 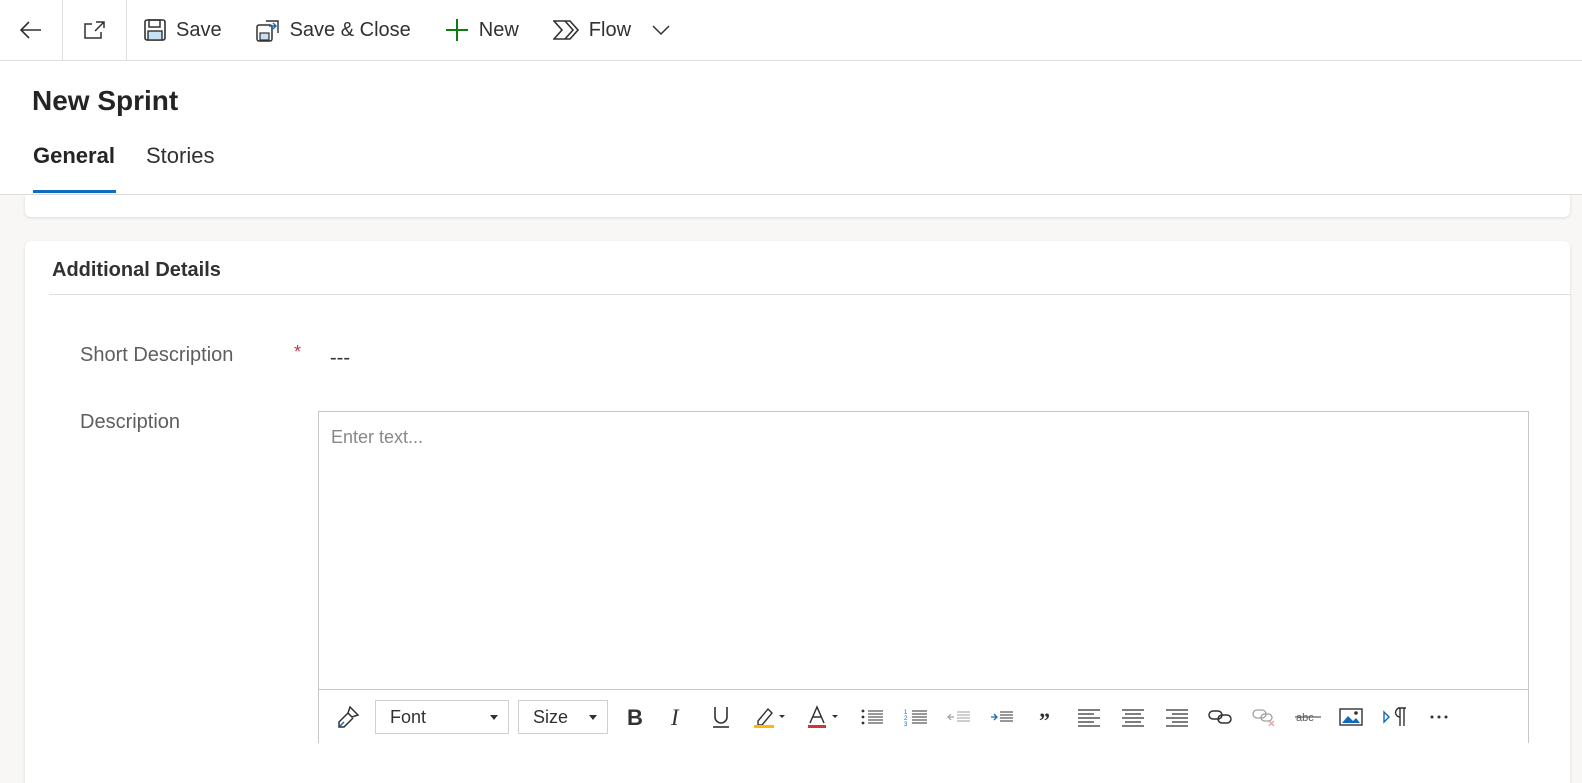 What do you see at coordinates (130, 422) in the screenshot?
I see `description-label: Description` at bounding box center [130, 422].